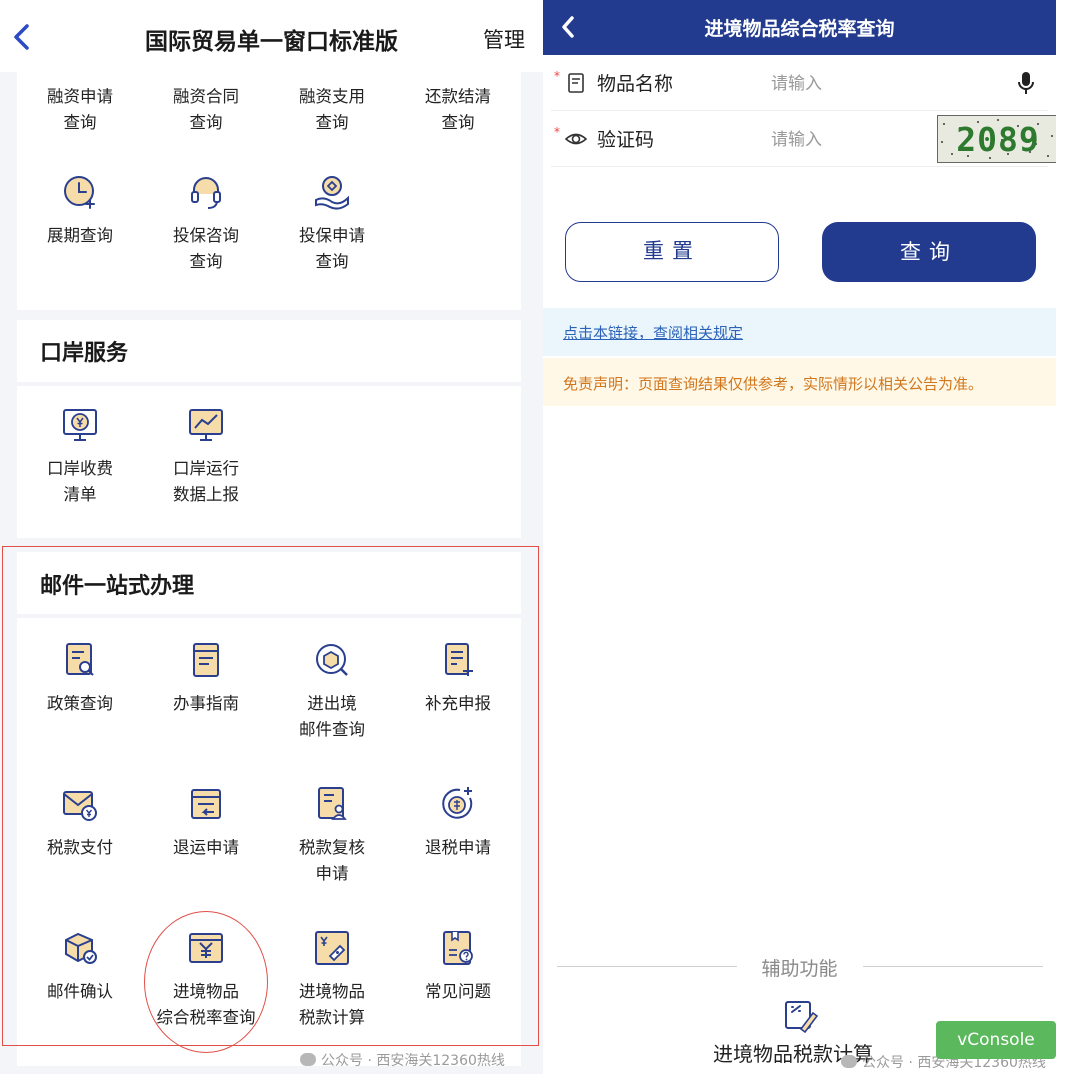  I want to click on doc-plus-icon, so click(459, 659).